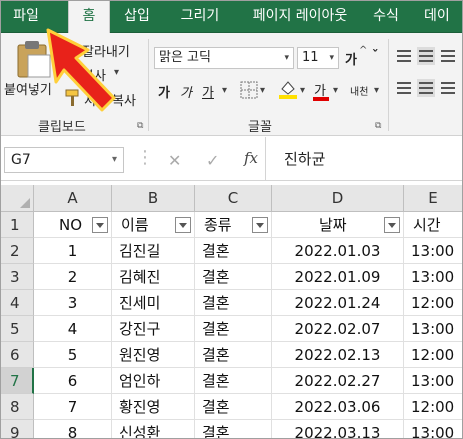 This screenshot has height=439, width=463. What do you see at coordinates (73, 429) in the screenshot?
I see `cell-no: 8` at bounding box center [73, 429].